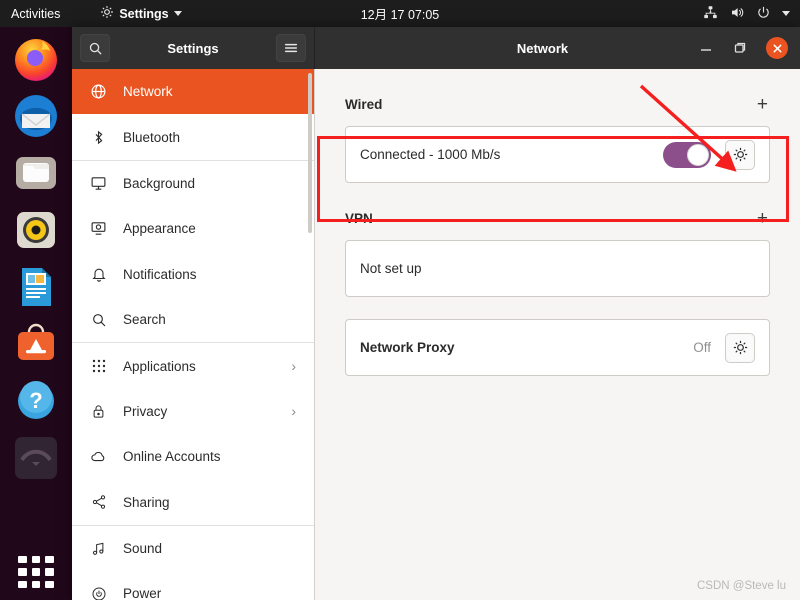 This screenshot has height=600, width=800. I want to click on lock-icon, so click(98, 411).